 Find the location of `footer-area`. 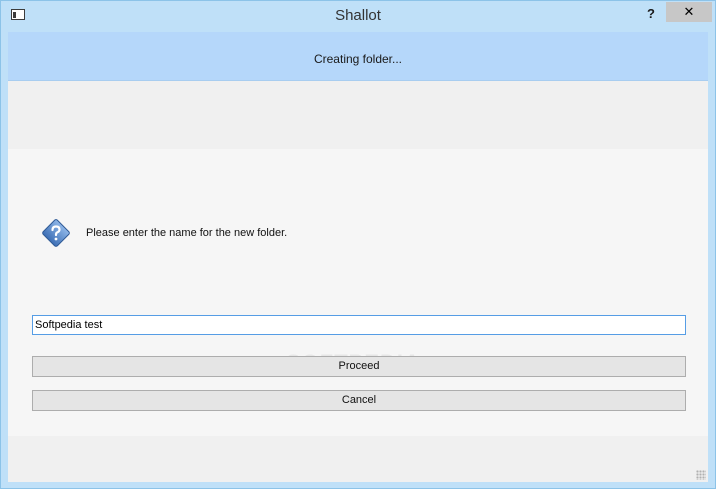

footer-area is located at coordinates (358, 459).